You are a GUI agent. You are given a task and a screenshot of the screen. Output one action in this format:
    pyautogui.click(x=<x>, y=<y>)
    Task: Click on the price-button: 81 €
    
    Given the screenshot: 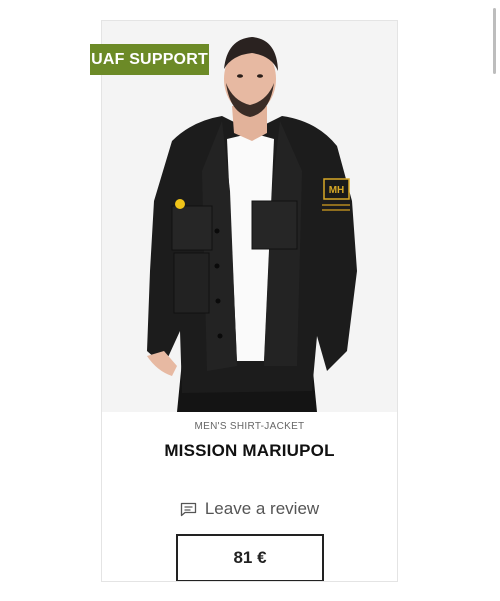 What is the action you would take?
    pyautogui.click(x=250, y=557)
    